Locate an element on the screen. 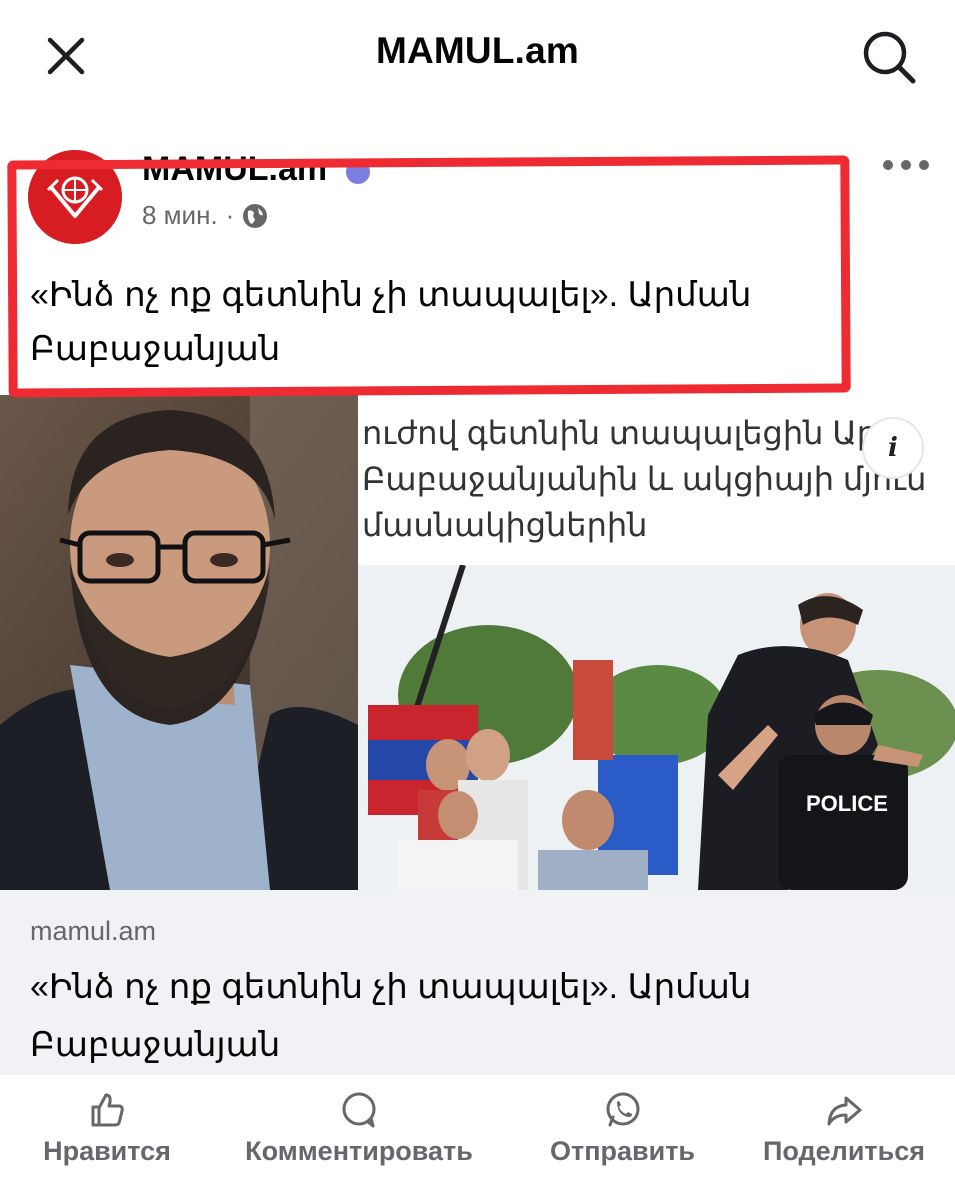 The width and height of the screenshot is (955, 1200). send-label: Отправить is located at coordinates (622, 1151).